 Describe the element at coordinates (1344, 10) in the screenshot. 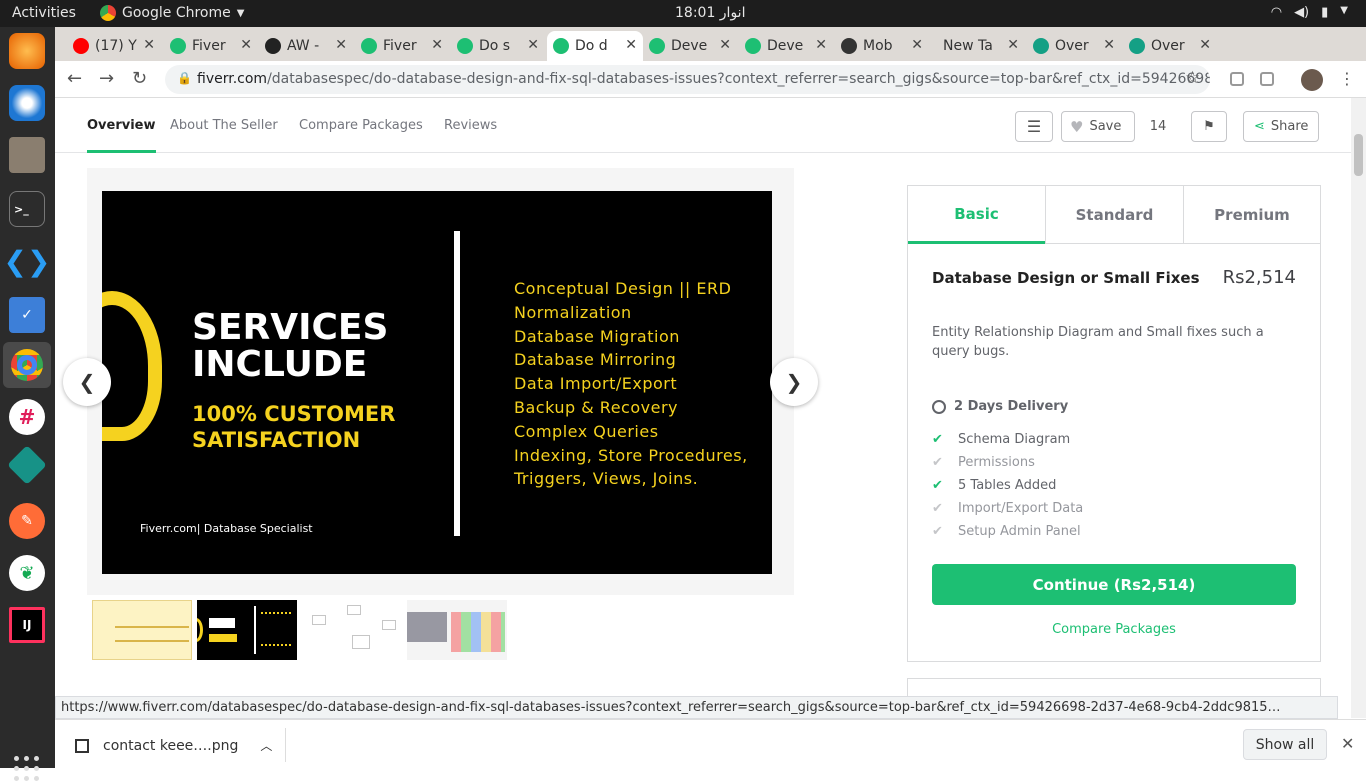

I see `chevron-down-icon: ▼` at that location.